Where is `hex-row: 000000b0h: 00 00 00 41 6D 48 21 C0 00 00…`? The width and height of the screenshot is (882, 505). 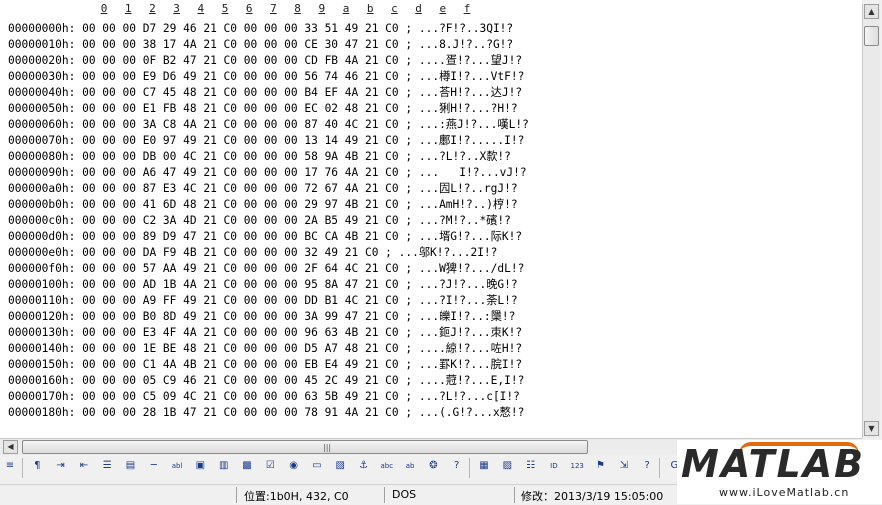 hex-row: 000000b0h: 00 00 00 41 6D 48 21 C0 00 00… is located at coordinates (263, 205).